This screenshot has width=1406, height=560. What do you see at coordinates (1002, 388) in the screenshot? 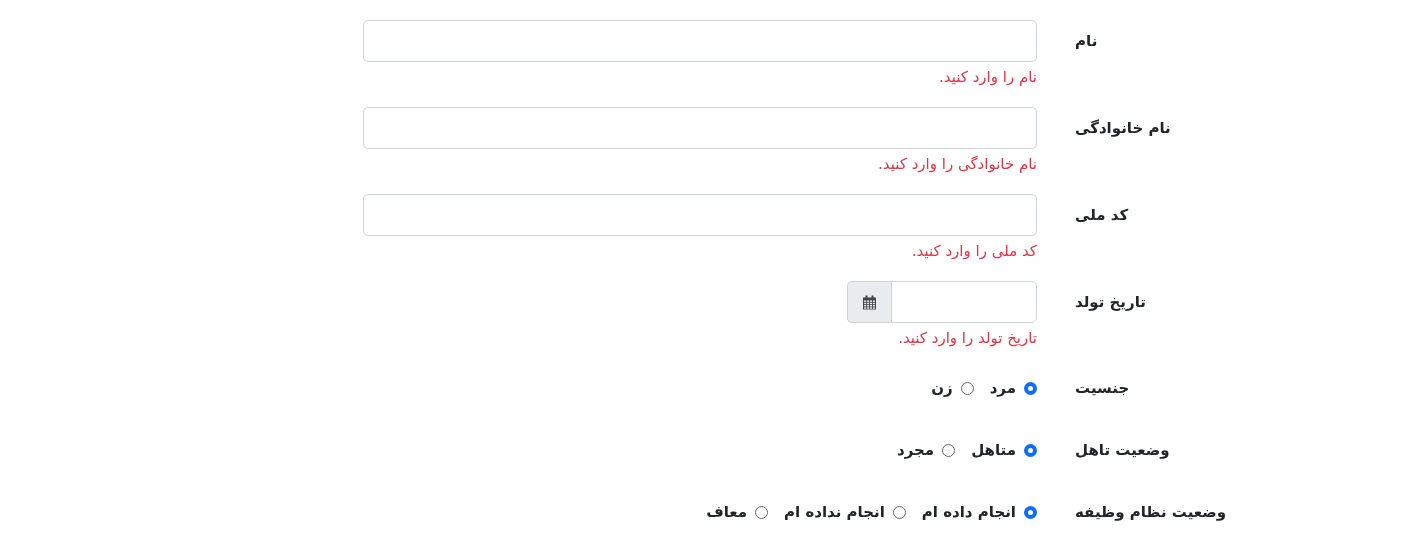
I see `radio-label: مرد` at bounding box center [1002, 388].